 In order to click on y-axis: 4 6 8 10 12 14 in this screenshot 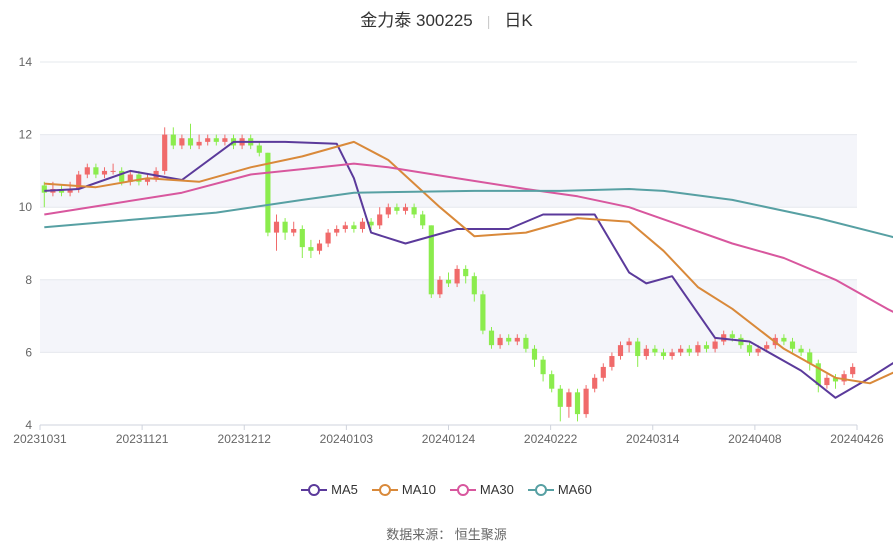, I will do `click(26, 243)`.